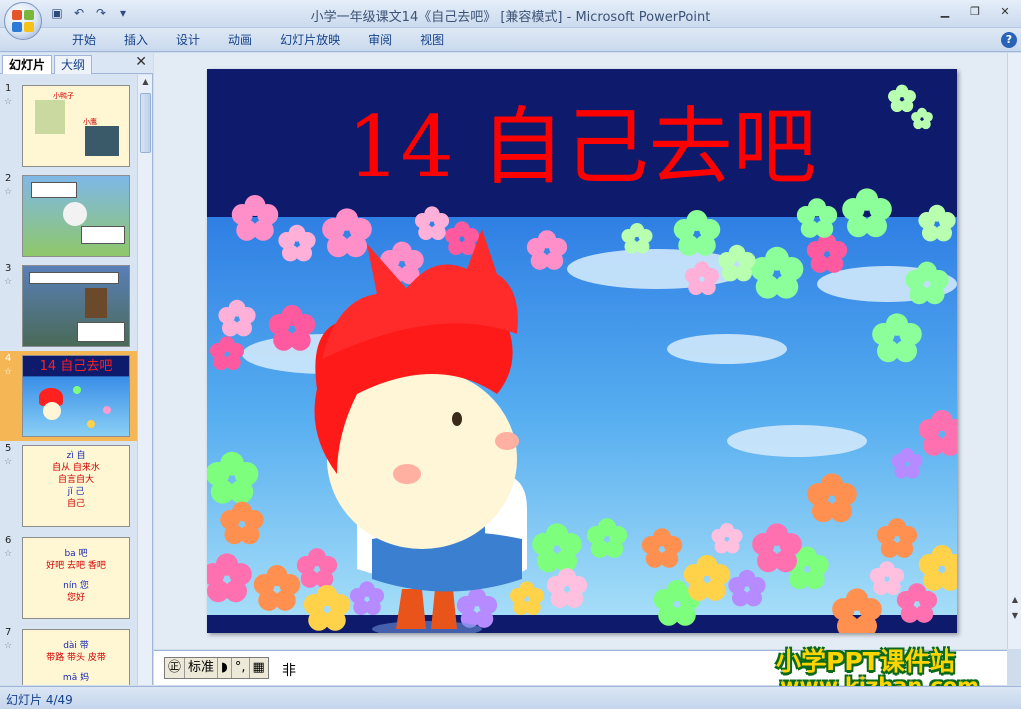 The height and width of the screenshot is (709, 1021). I want to click on slide-number: 6, so click(8, 540).